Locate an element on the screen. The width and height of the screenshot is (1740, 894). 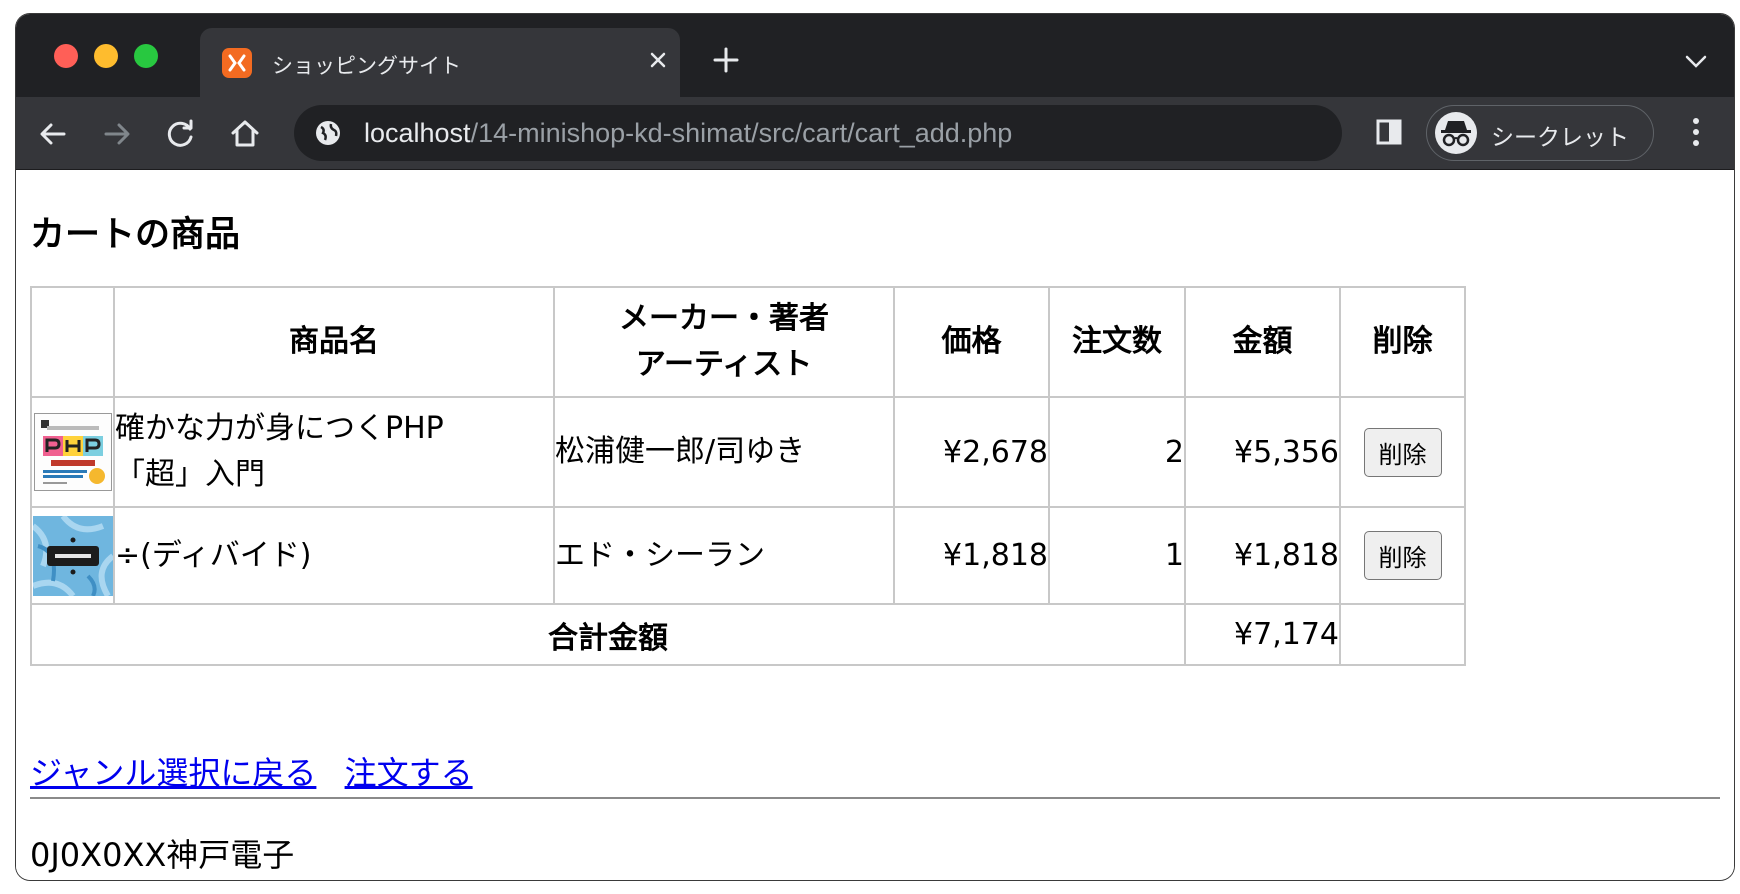
total-label: 合計金額 is located at coordinates (608, 634).